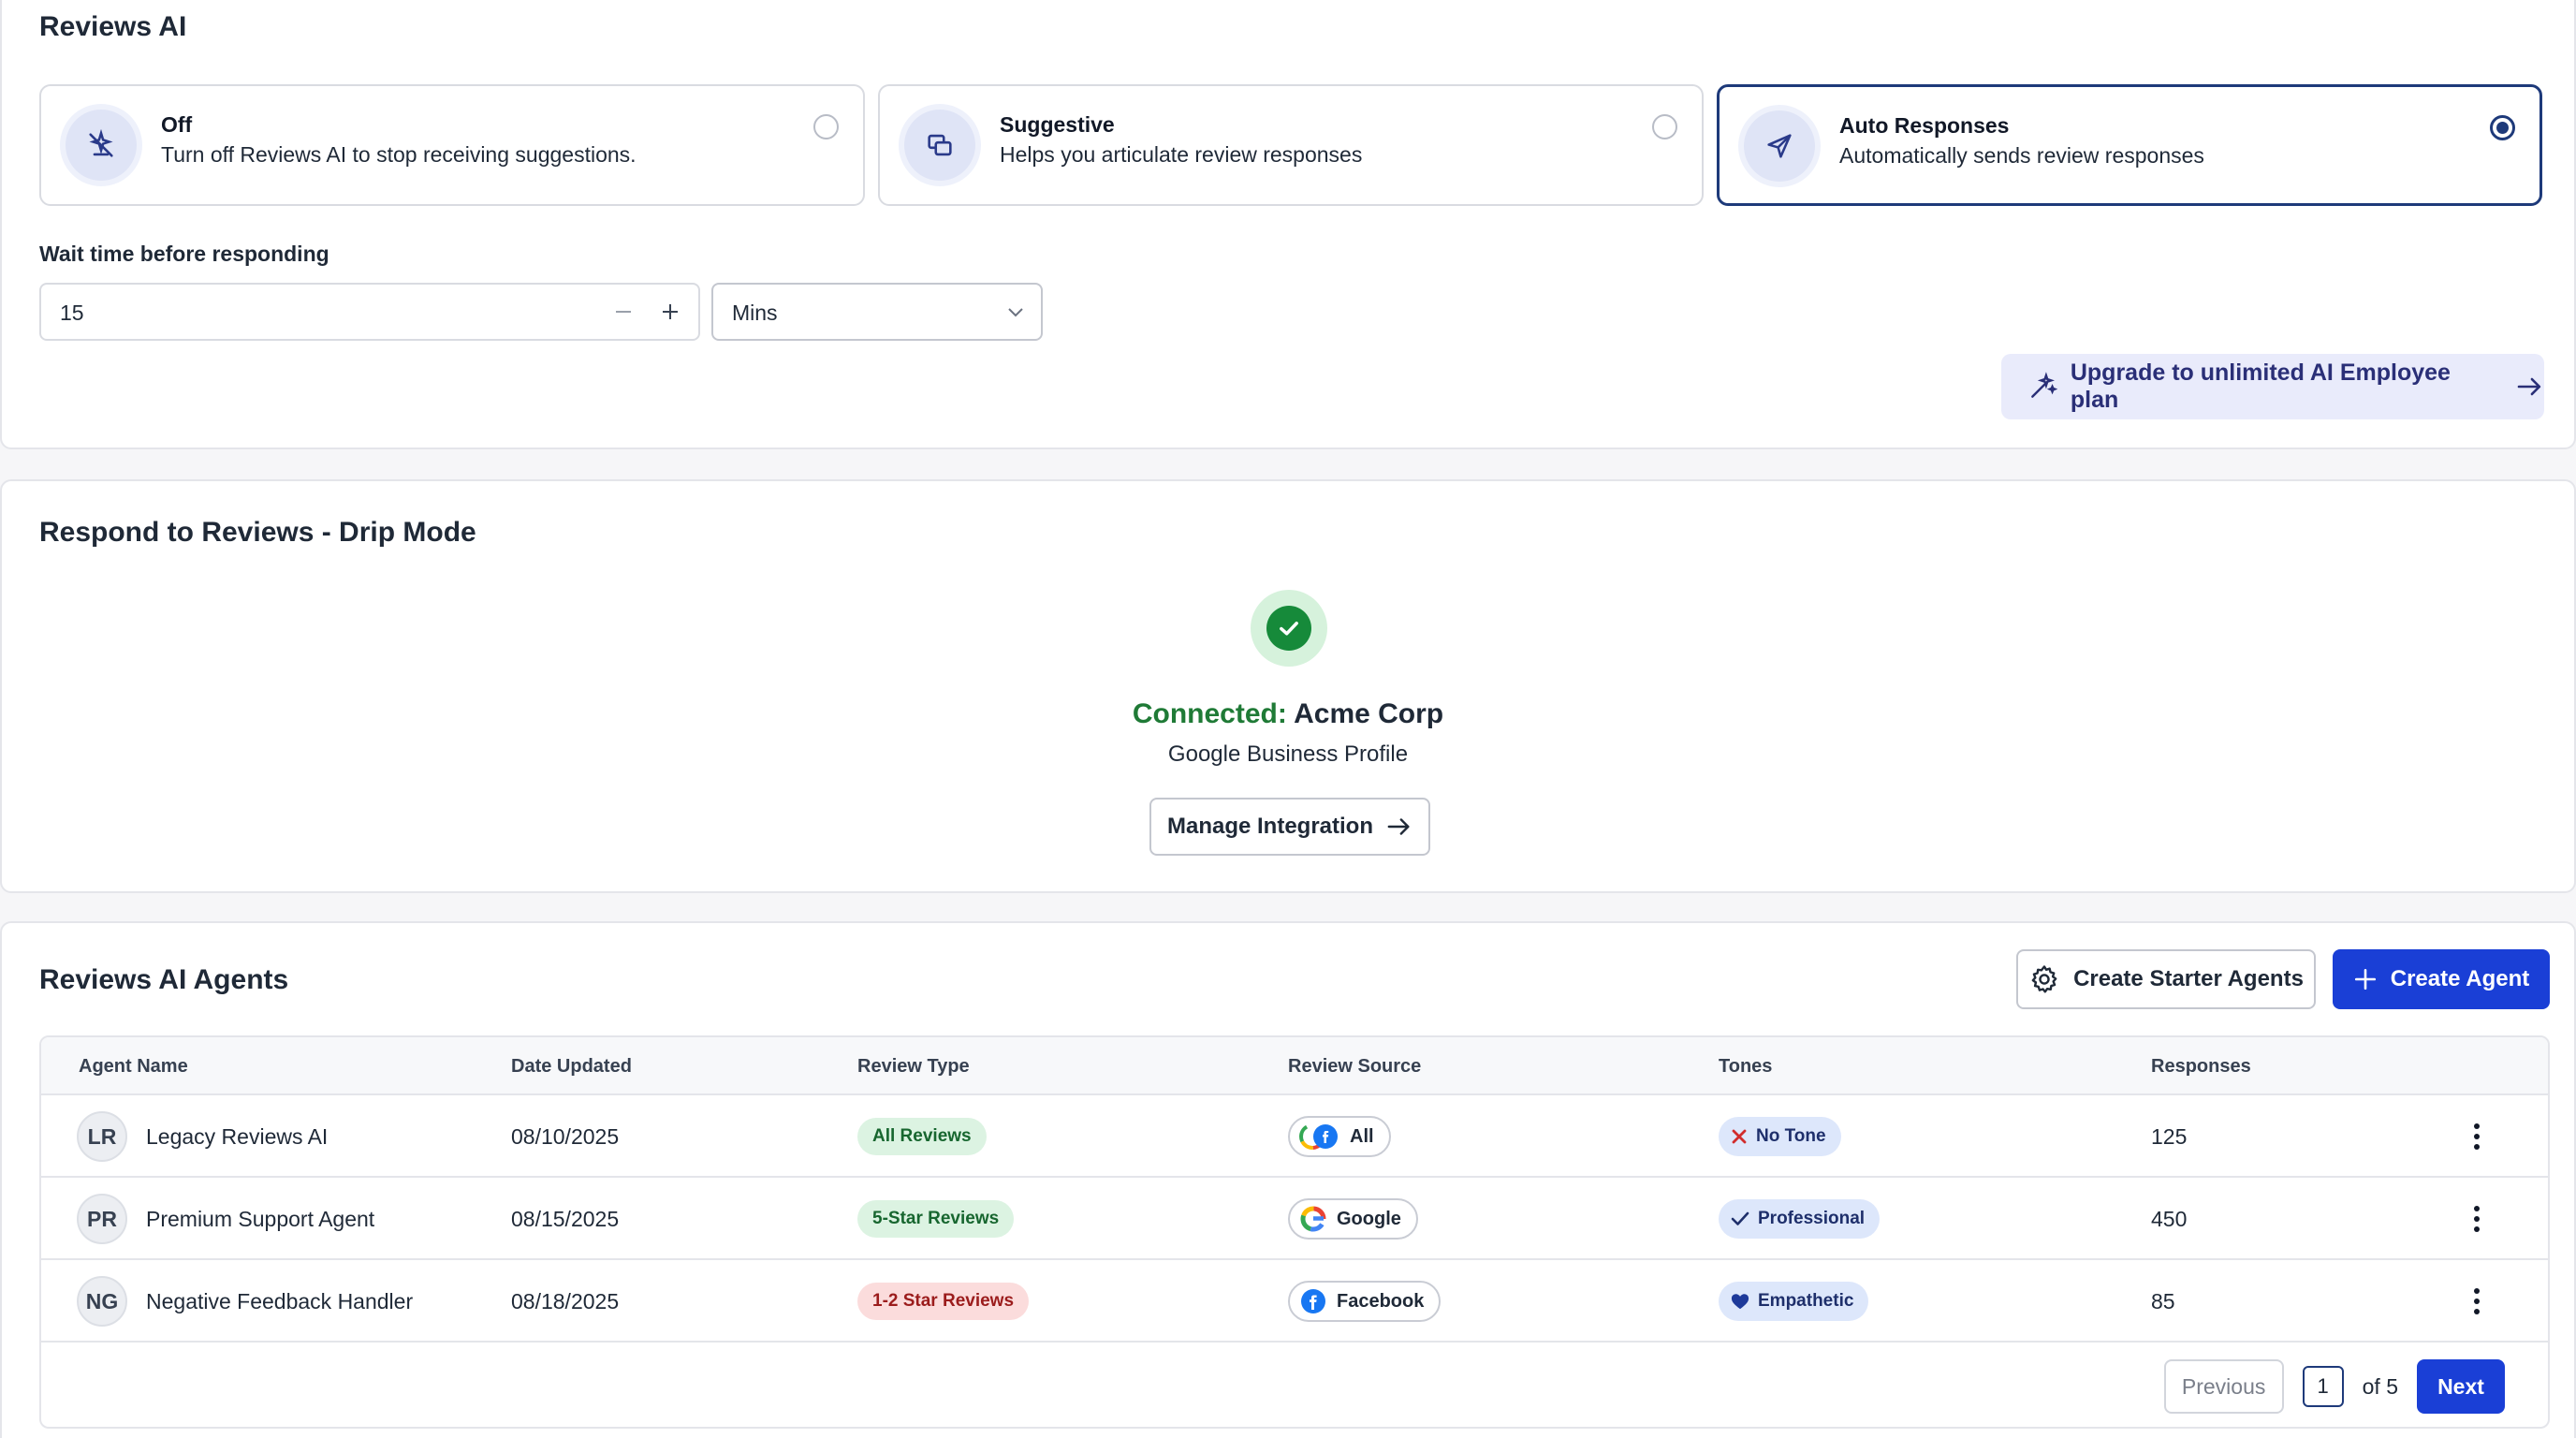 This screenshot has width=2576, height=1438. I want to click on review-type-cell: 5-Star Reviews, so click(936, 1219).